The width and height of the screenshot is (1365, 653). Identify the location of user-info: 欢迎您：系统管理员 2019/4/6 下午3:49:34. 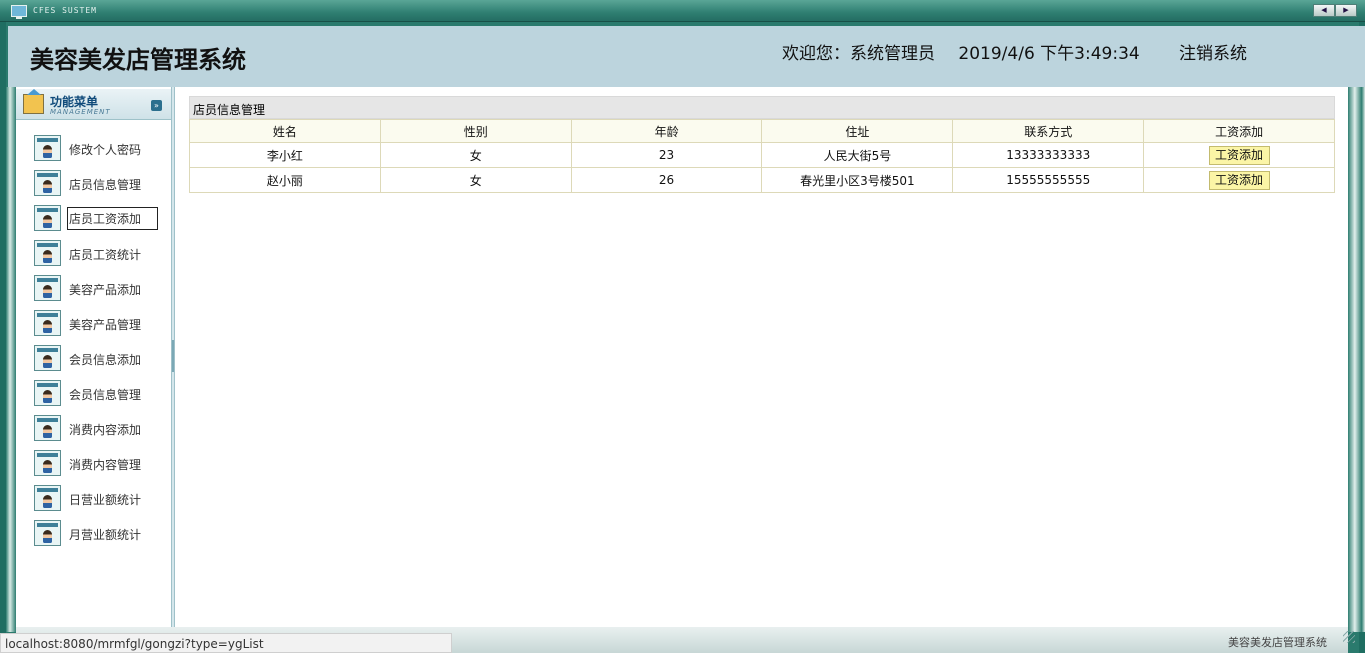
(970, 51).